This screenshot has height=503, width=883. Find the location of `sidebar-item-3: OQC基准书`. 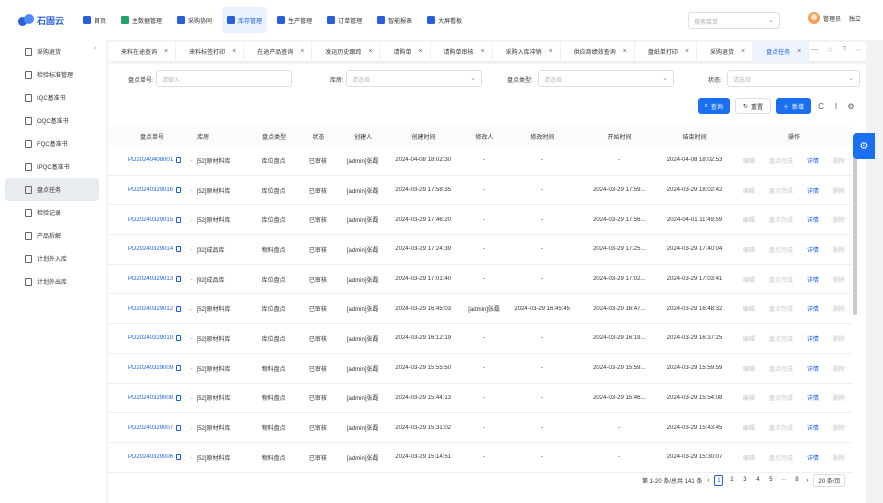

sidebar-item-3: OQC基准书 is located at coordinates (52, 120).